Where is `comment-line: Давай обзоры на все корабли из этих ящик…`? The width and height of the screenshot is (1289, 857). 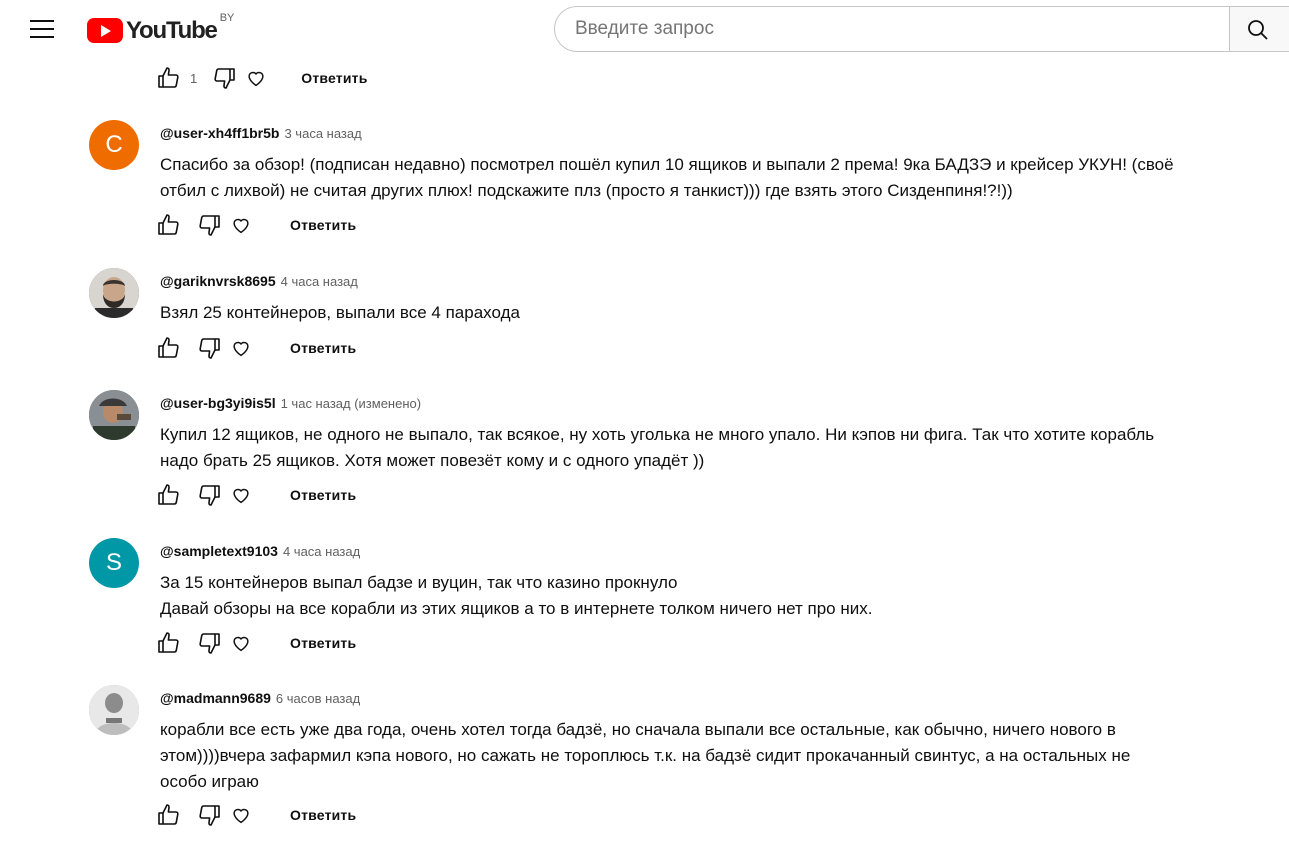 comment-line: Давай обзоры на все корабли из этих ящик… is located at coordinates (516, 608).